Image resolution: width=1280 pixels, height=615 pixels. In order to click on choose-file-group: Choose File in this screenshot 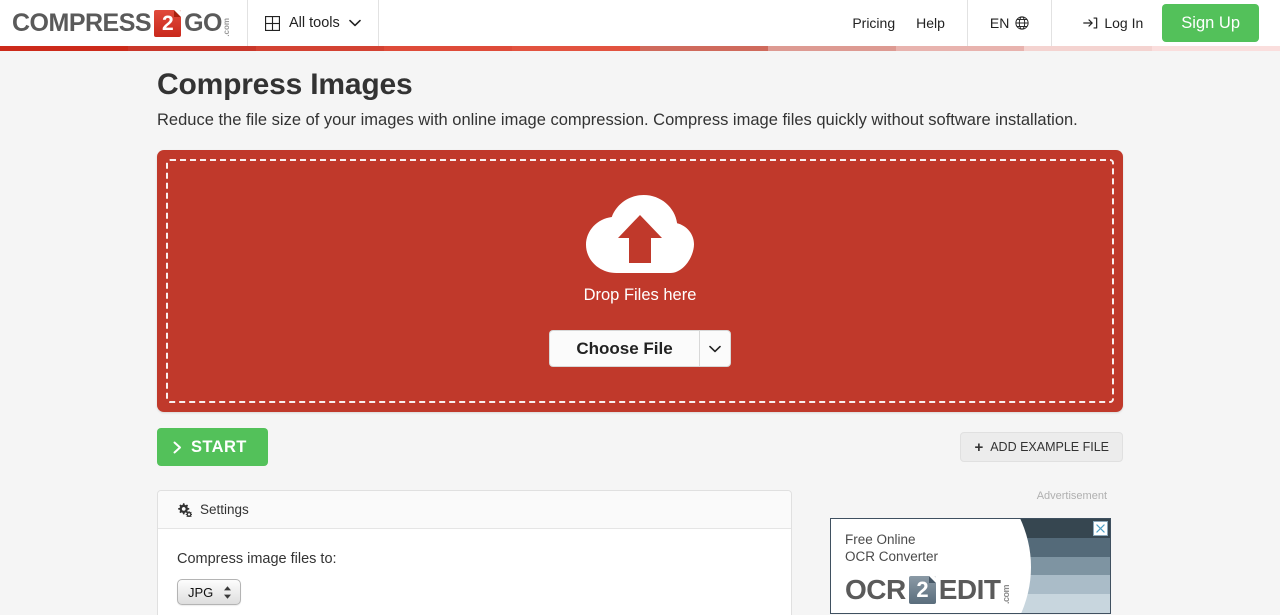, I will do `click(640, 348)`.